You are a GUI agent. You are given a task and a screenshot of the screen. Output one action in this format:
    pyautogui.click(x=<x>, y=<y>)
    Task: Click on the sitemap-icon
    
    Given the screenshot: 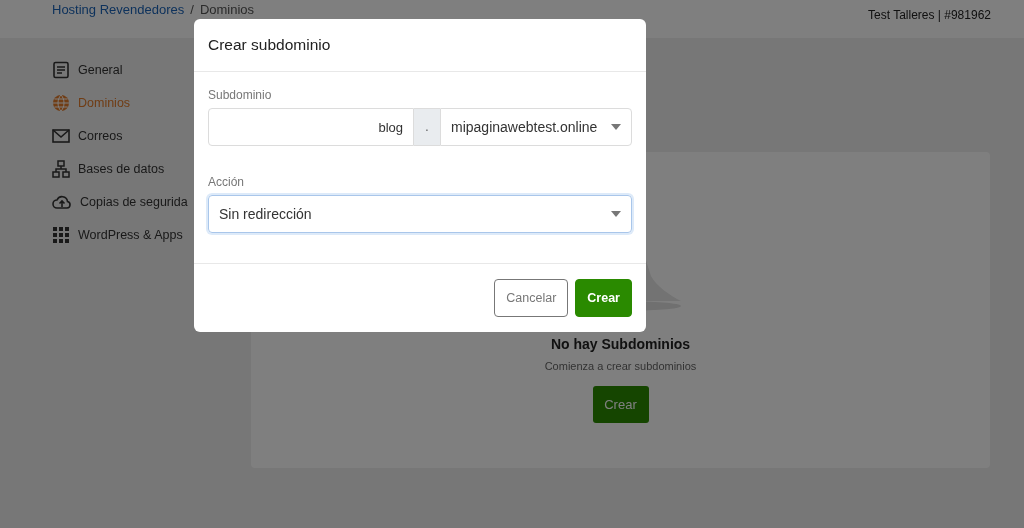 What is the action you would take?
    pyautogui.click(x=61, y=169)
    